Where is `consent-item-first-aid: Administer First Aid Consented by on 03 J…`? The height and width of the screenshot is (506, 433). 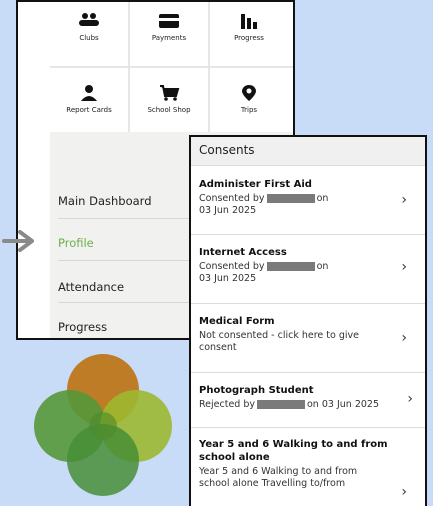 consent-item-first-aid: Administer First Aid Consented by on 03 J… is located at coordinates (308, 200).